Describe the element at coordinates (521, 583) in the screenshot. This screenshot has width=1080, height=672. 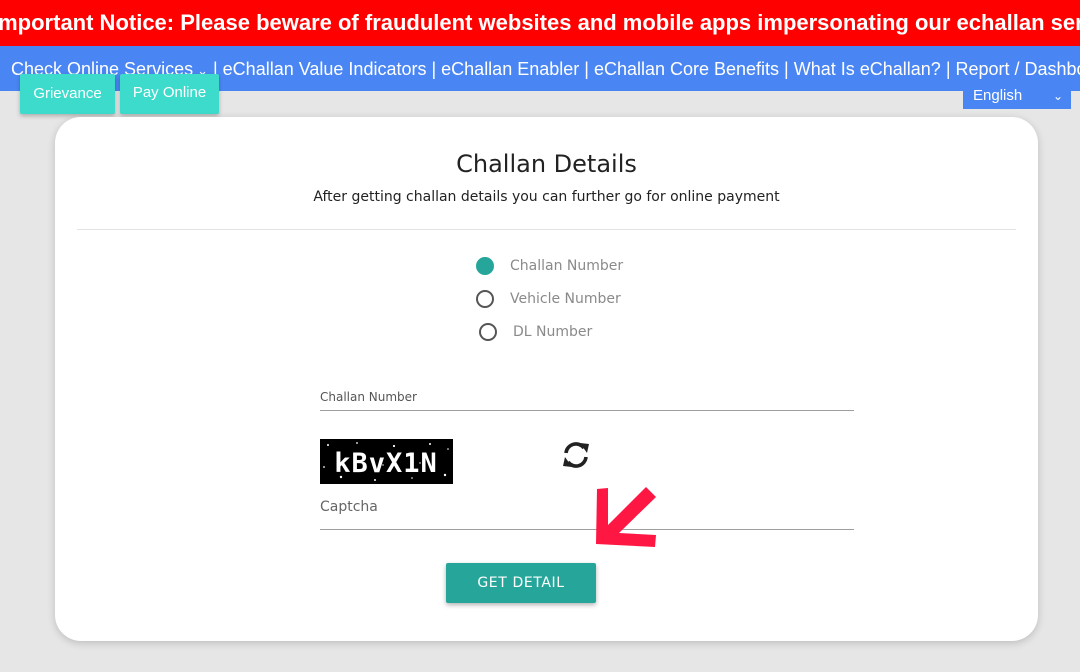
I see `get-detail-button: GET DETAIL` at that location.